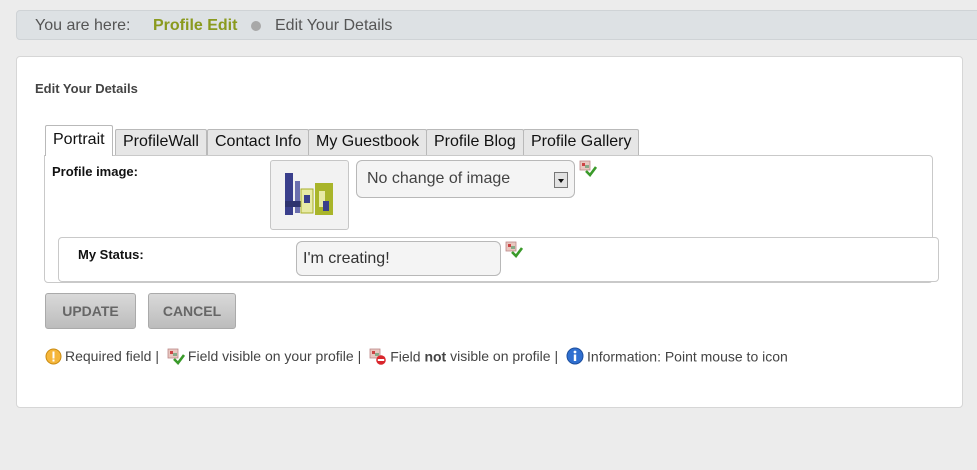 The height and width of the screenshot is (470, 977). I want to click on tab-my-guestbook: My Guestbook, so click(368, 142).